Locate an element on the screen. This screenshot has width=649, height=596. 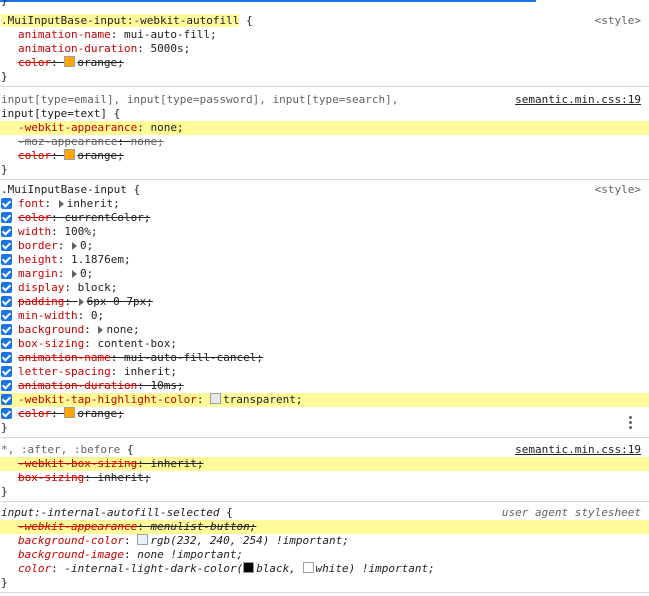
declaration: display: block; is located at coordinates (324, 288).